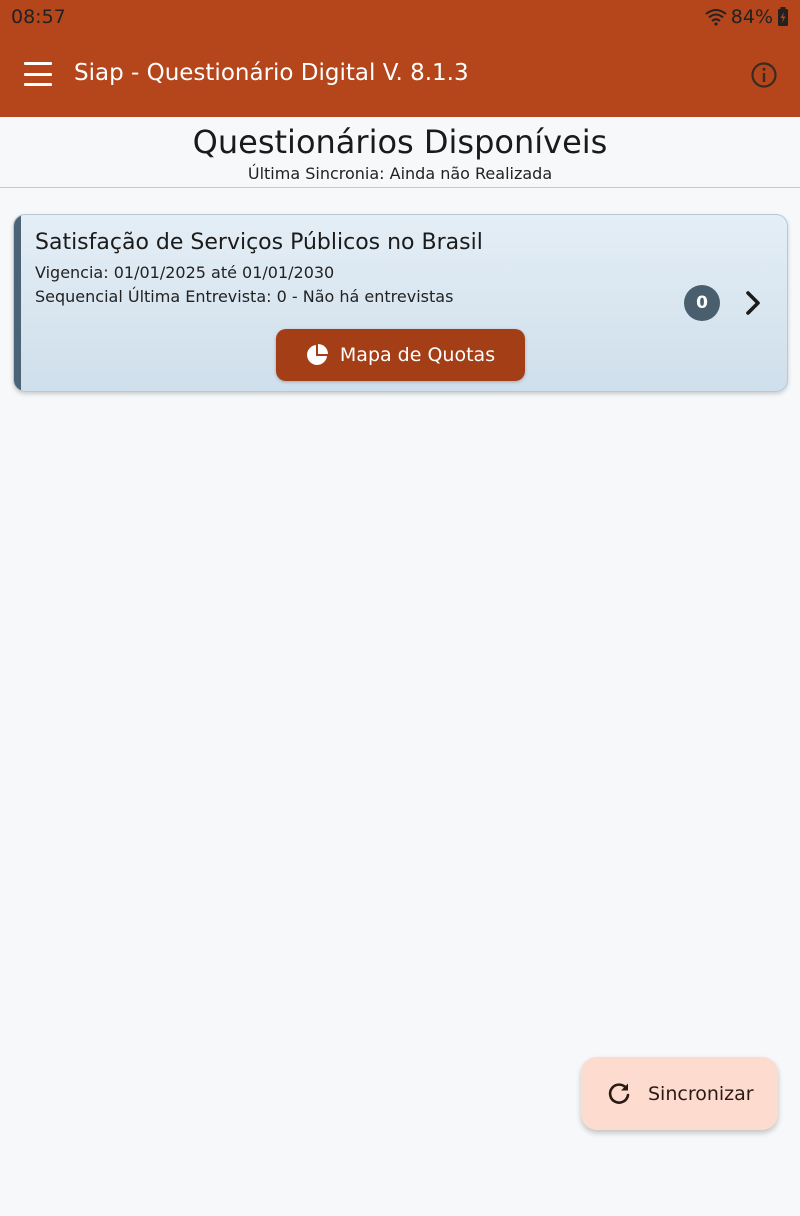 Image resolution: width=800 pixels, height=1216 pixels. I want to click on sync-button-label: Sincronizar, so click(701, 1093).